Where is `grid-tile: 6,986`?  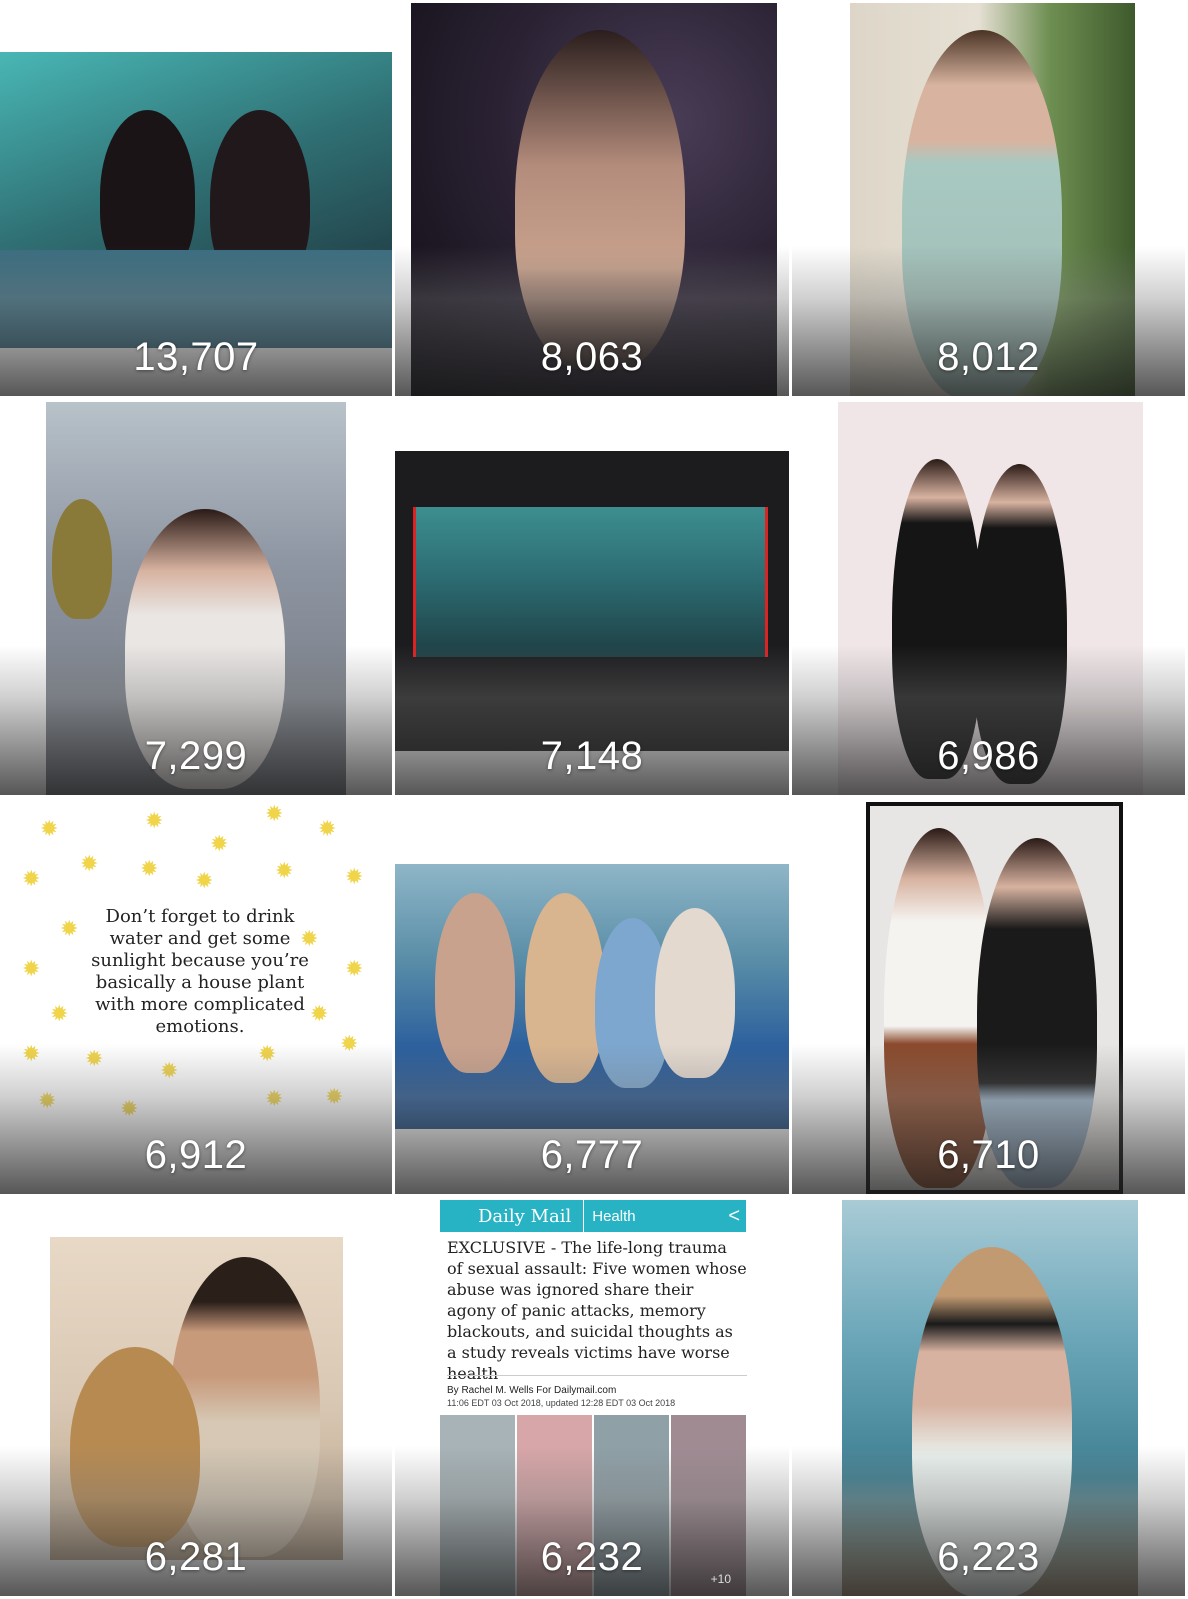
grid-tile: 6,986 is located at coordinates (990, 598).